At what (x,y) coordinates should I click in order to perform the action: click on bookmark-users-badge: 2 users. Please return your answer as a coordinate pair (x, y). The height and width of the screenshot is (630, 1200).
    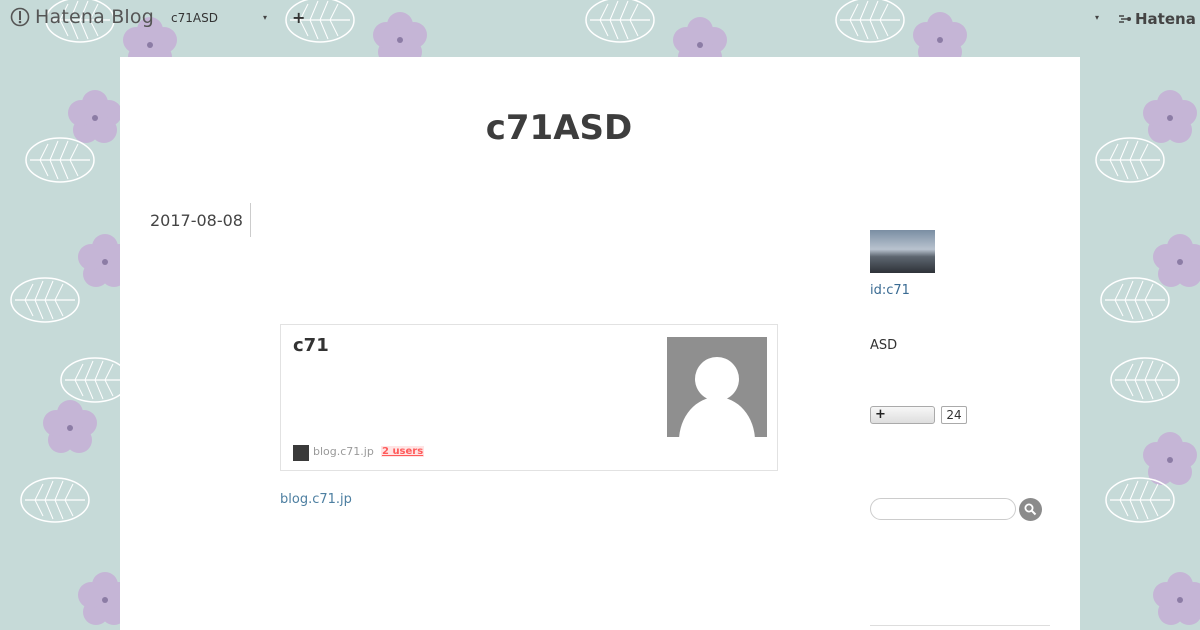
    Looking at the image, I should click on (403, 451).